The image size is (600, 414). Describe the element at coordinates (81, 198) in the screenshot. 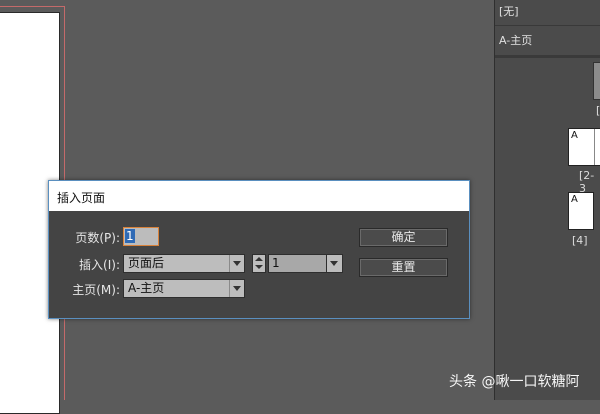

I see `dialog-title: 插入页面` at that location.